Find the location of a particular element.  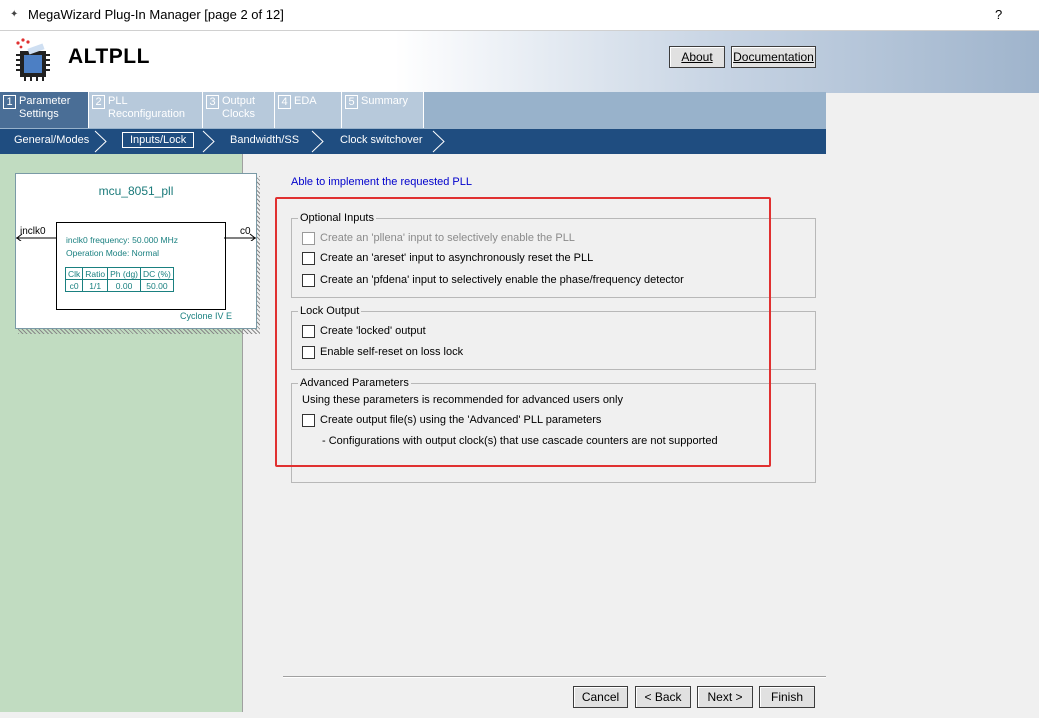

altpll-logo-icon is located at coordinates (33, 59).